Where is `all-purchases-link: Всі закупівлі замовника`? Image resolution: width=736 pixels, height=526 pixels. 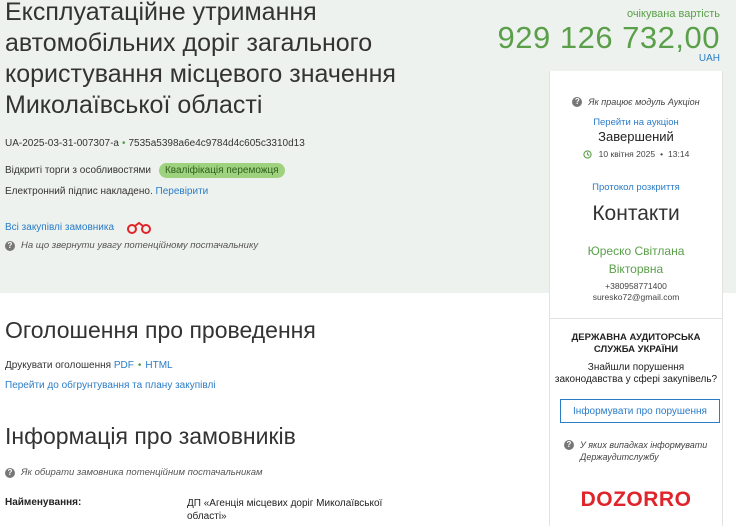 all-purchases-link: Всі закупівлі замовника is located at coordinates (59, 227).